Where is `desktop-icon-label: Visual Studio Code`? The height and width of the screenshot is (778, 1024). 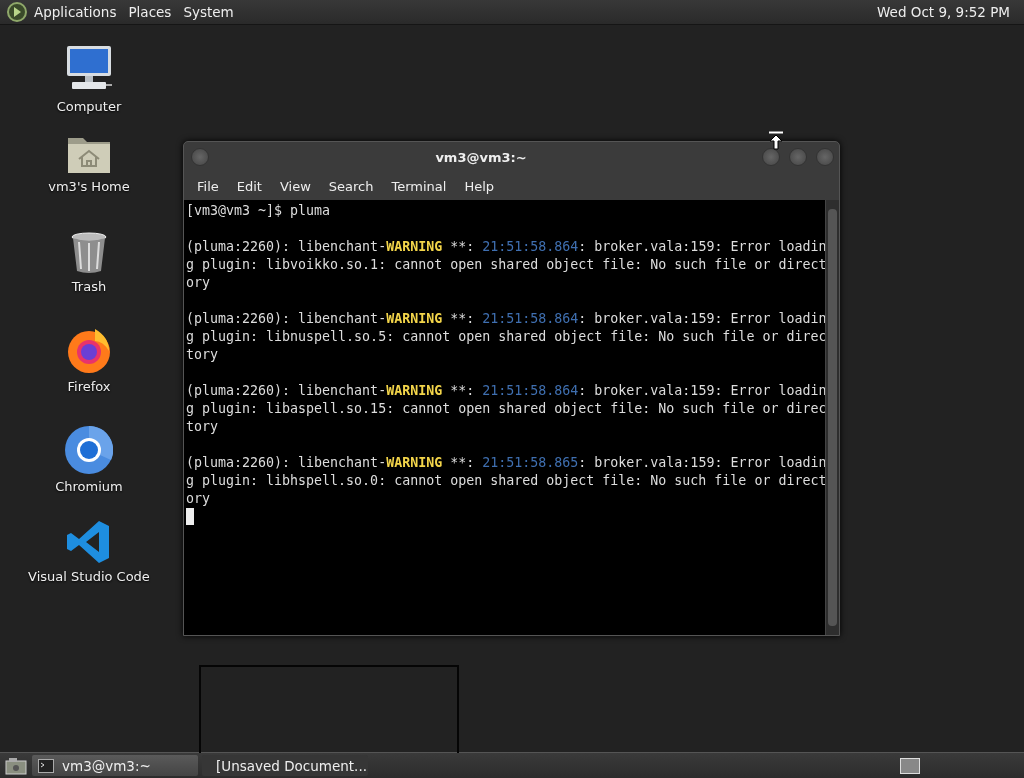 desktop-icon-label: Visual Studio Code is located at coordinates (89, 576).